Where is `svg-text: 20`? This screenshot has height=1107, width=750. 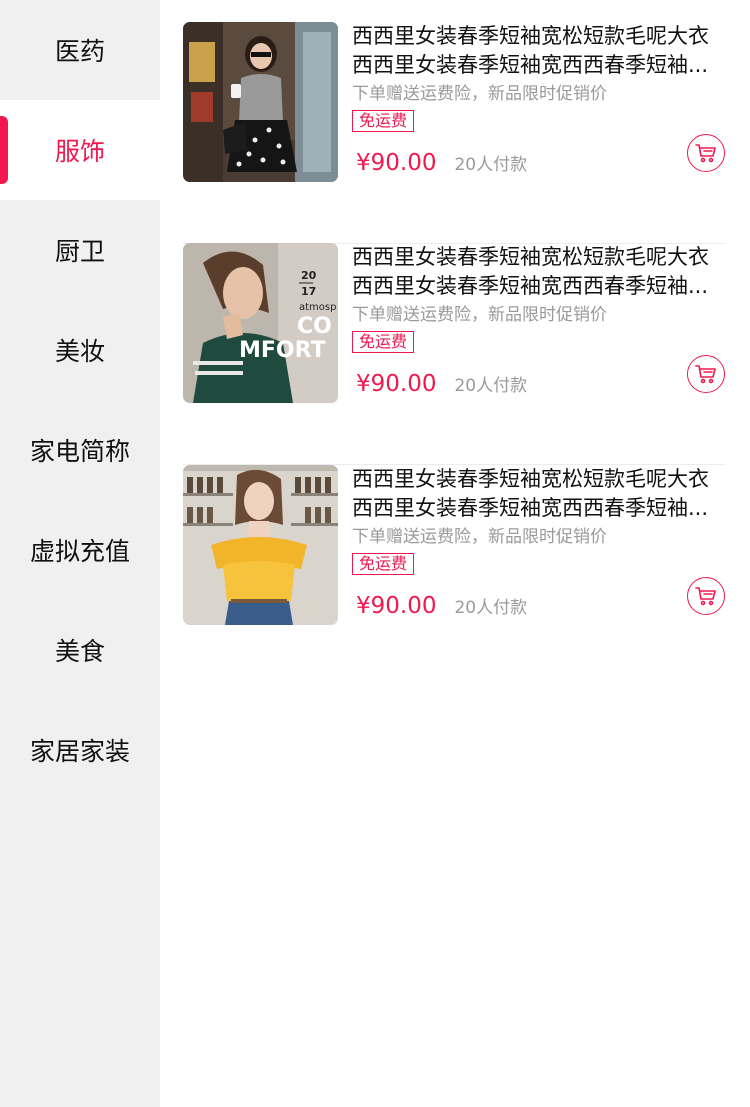
svg-text: 20 is located at coordinates (309, 275).